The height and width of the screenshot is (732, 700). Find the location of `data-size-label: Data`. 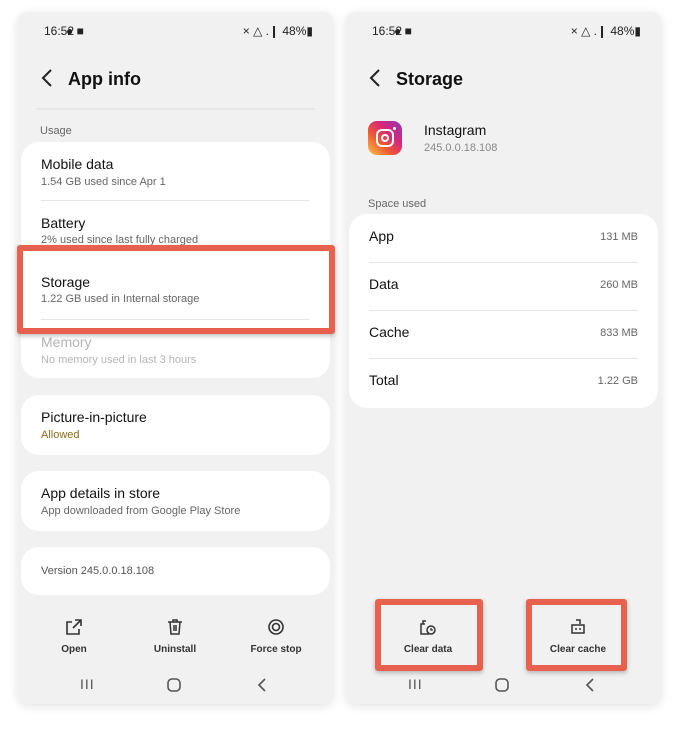

data-size-label: Data is located at coordinates (384, 284).